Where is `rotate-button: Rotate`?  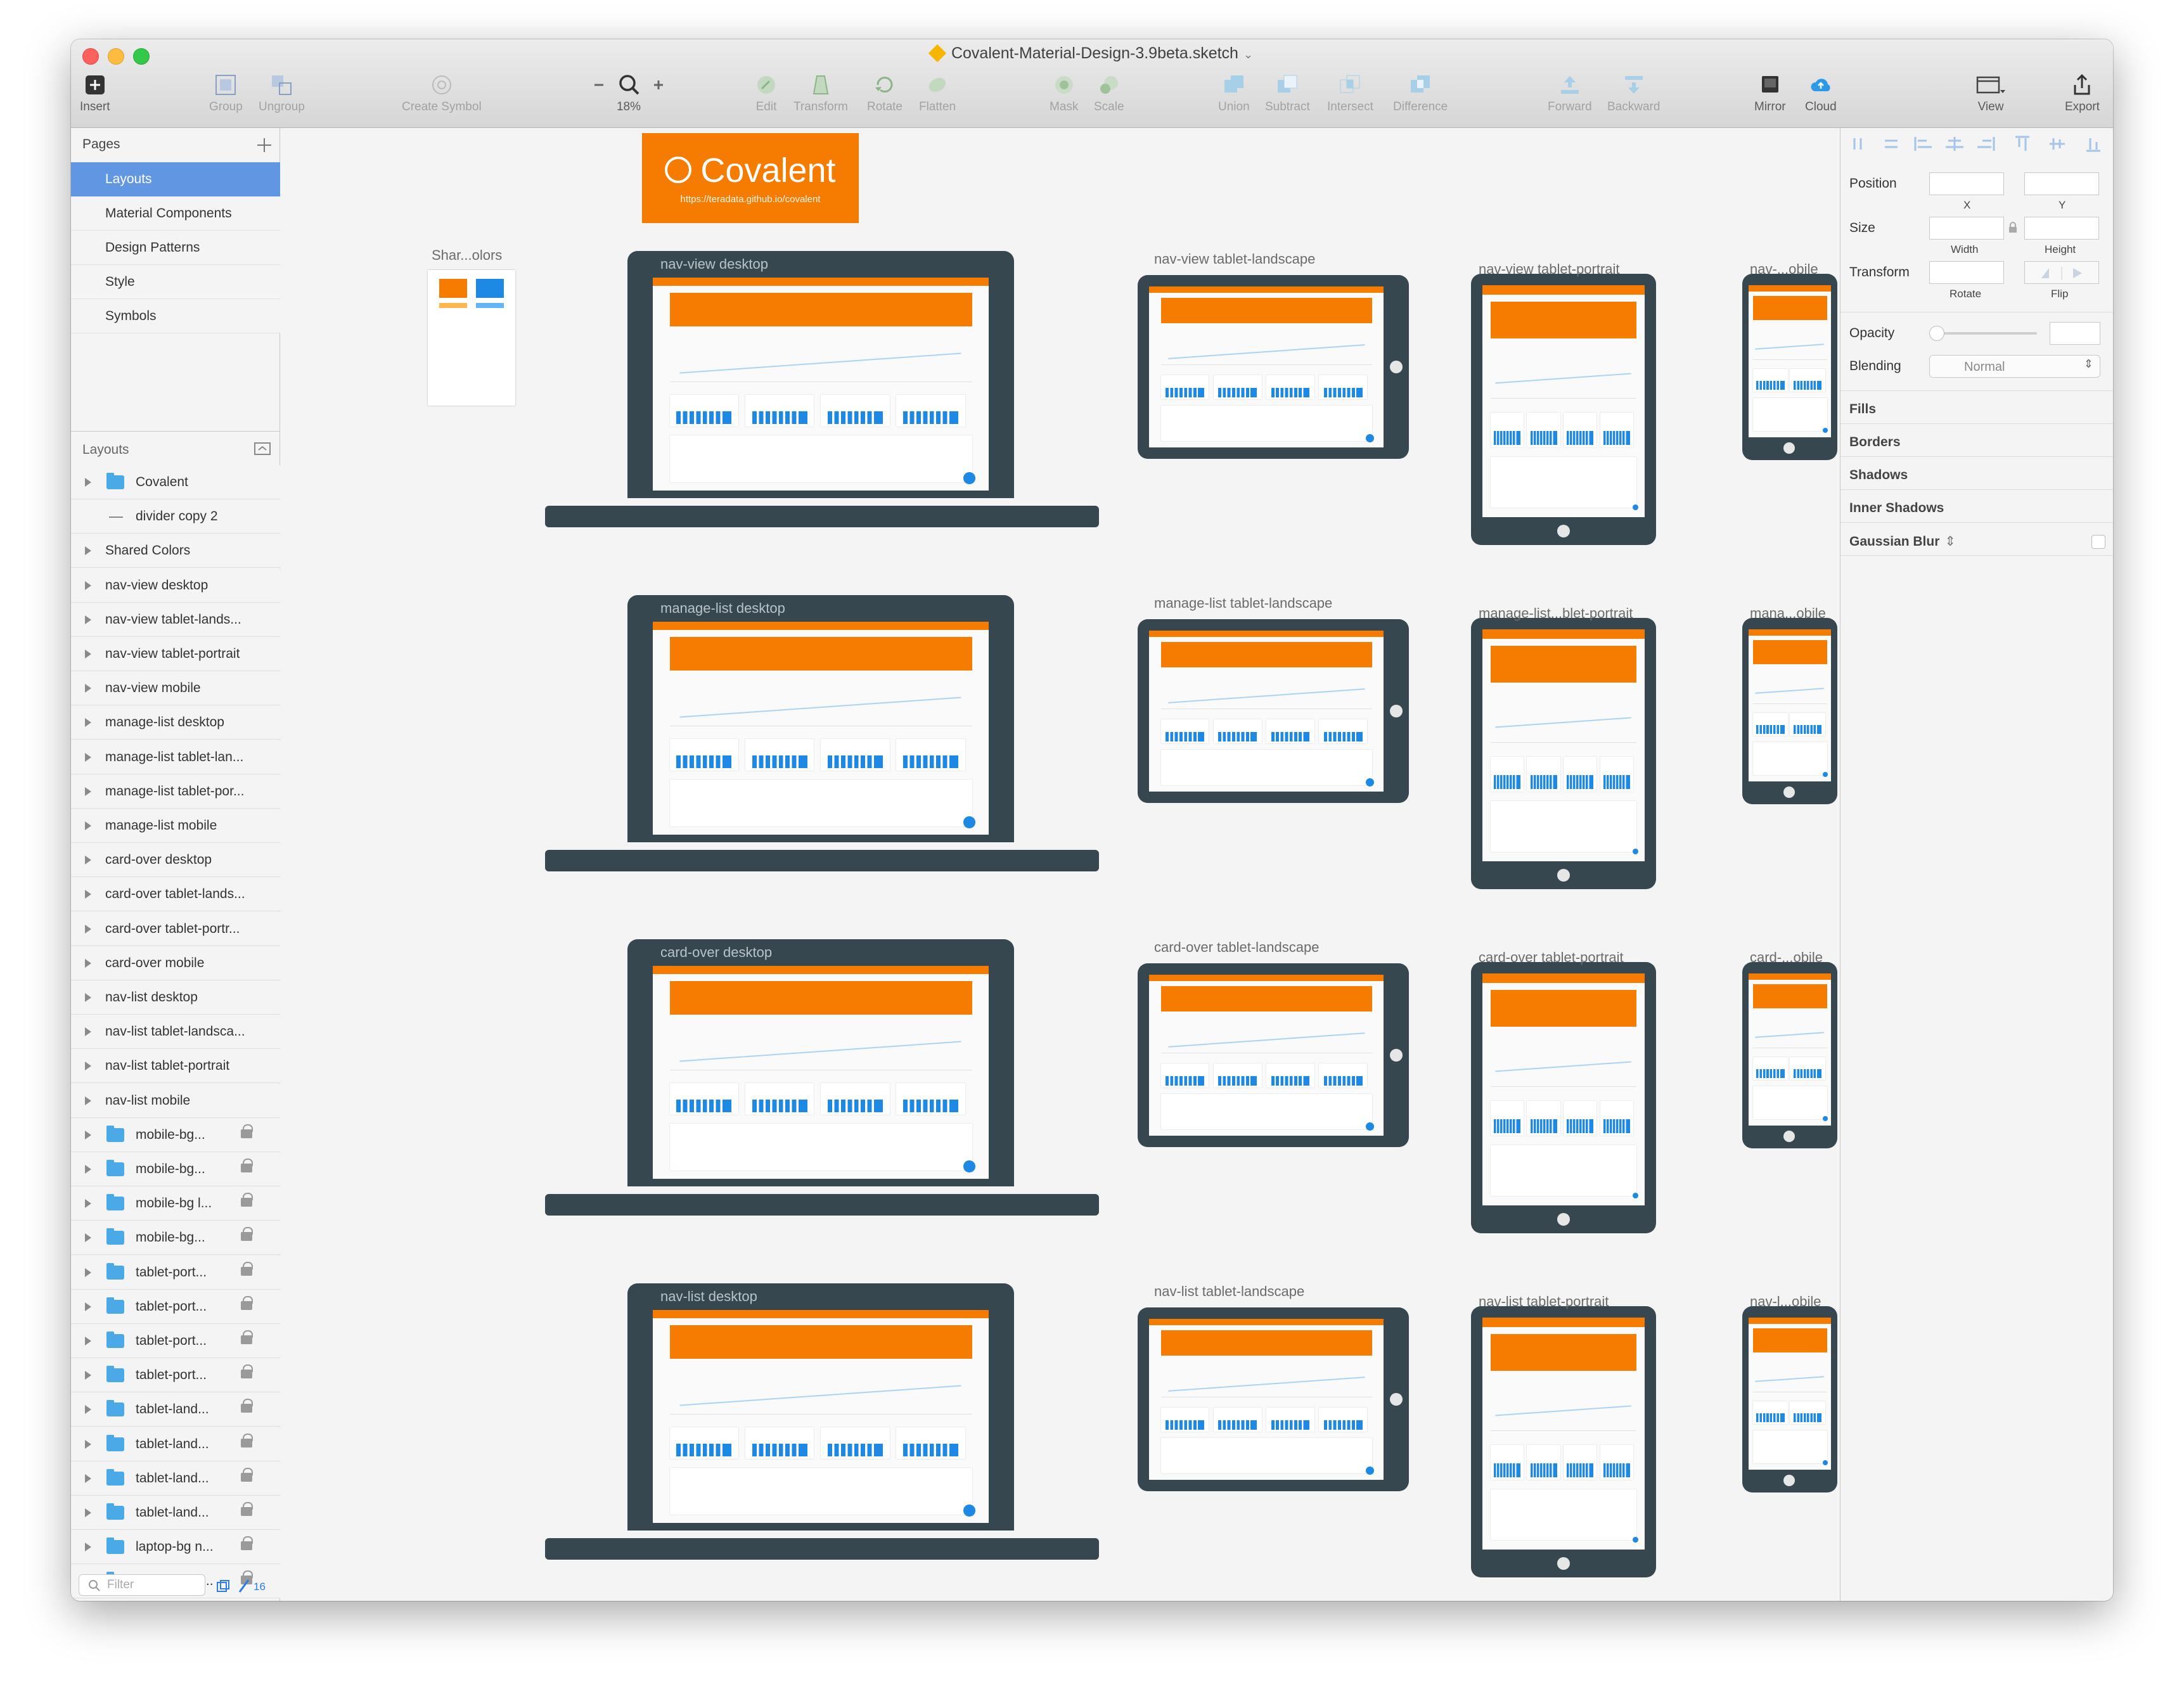 rotate-button: Rotate is located at coordinates (885, 94).